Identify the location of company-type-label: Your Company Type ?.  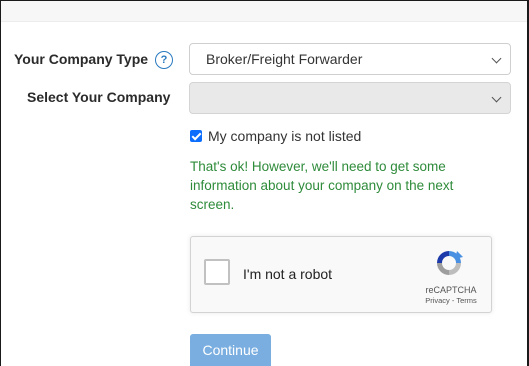
(93, 60).